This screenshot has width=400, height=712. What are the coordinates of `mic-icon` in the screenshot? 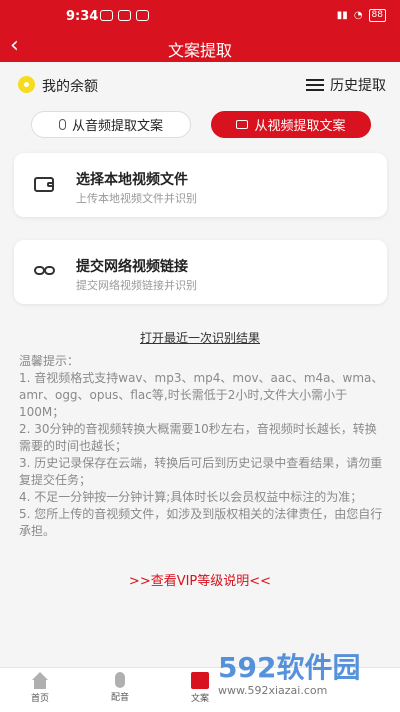 It's located at (120, 680).